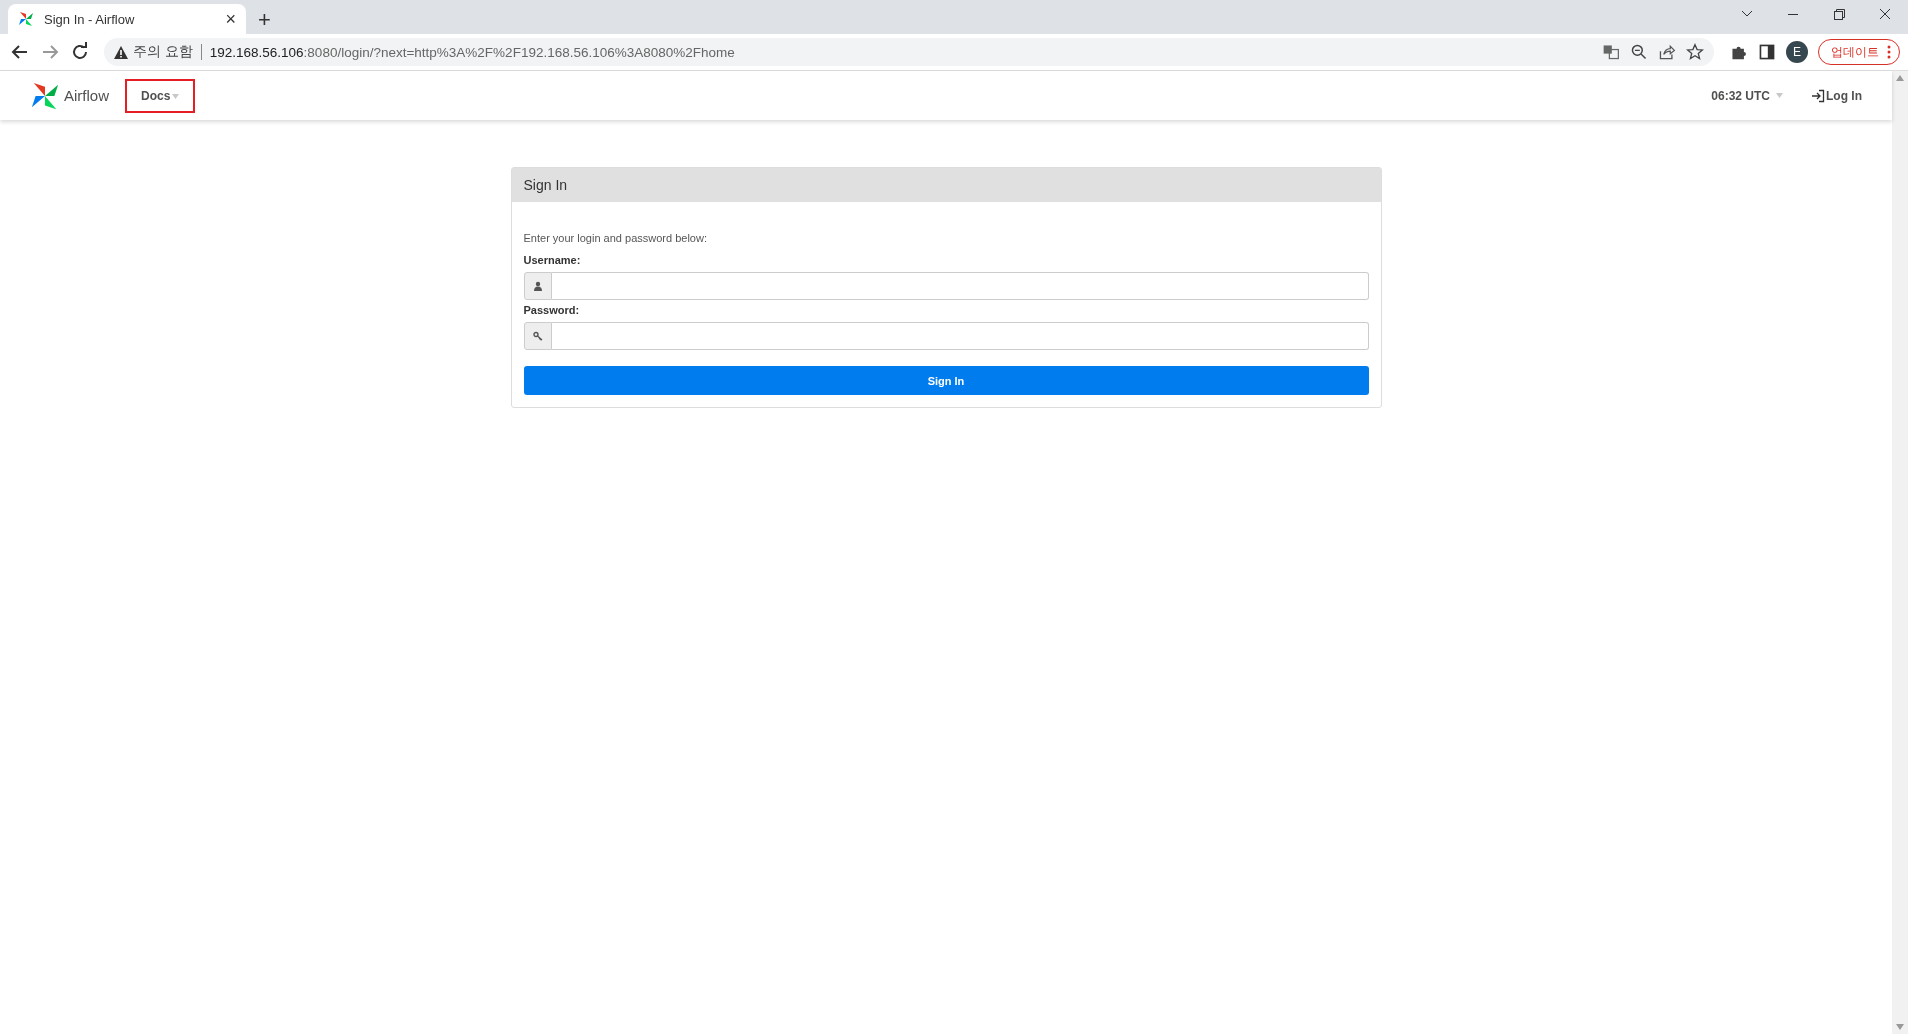 The height and width of the screenshot is (1034, 1908). What do you see at coordinates (615, 238) in the screenshot?
I see `intro-text: Enter your login and password below:` at bounding box center [615, 238].